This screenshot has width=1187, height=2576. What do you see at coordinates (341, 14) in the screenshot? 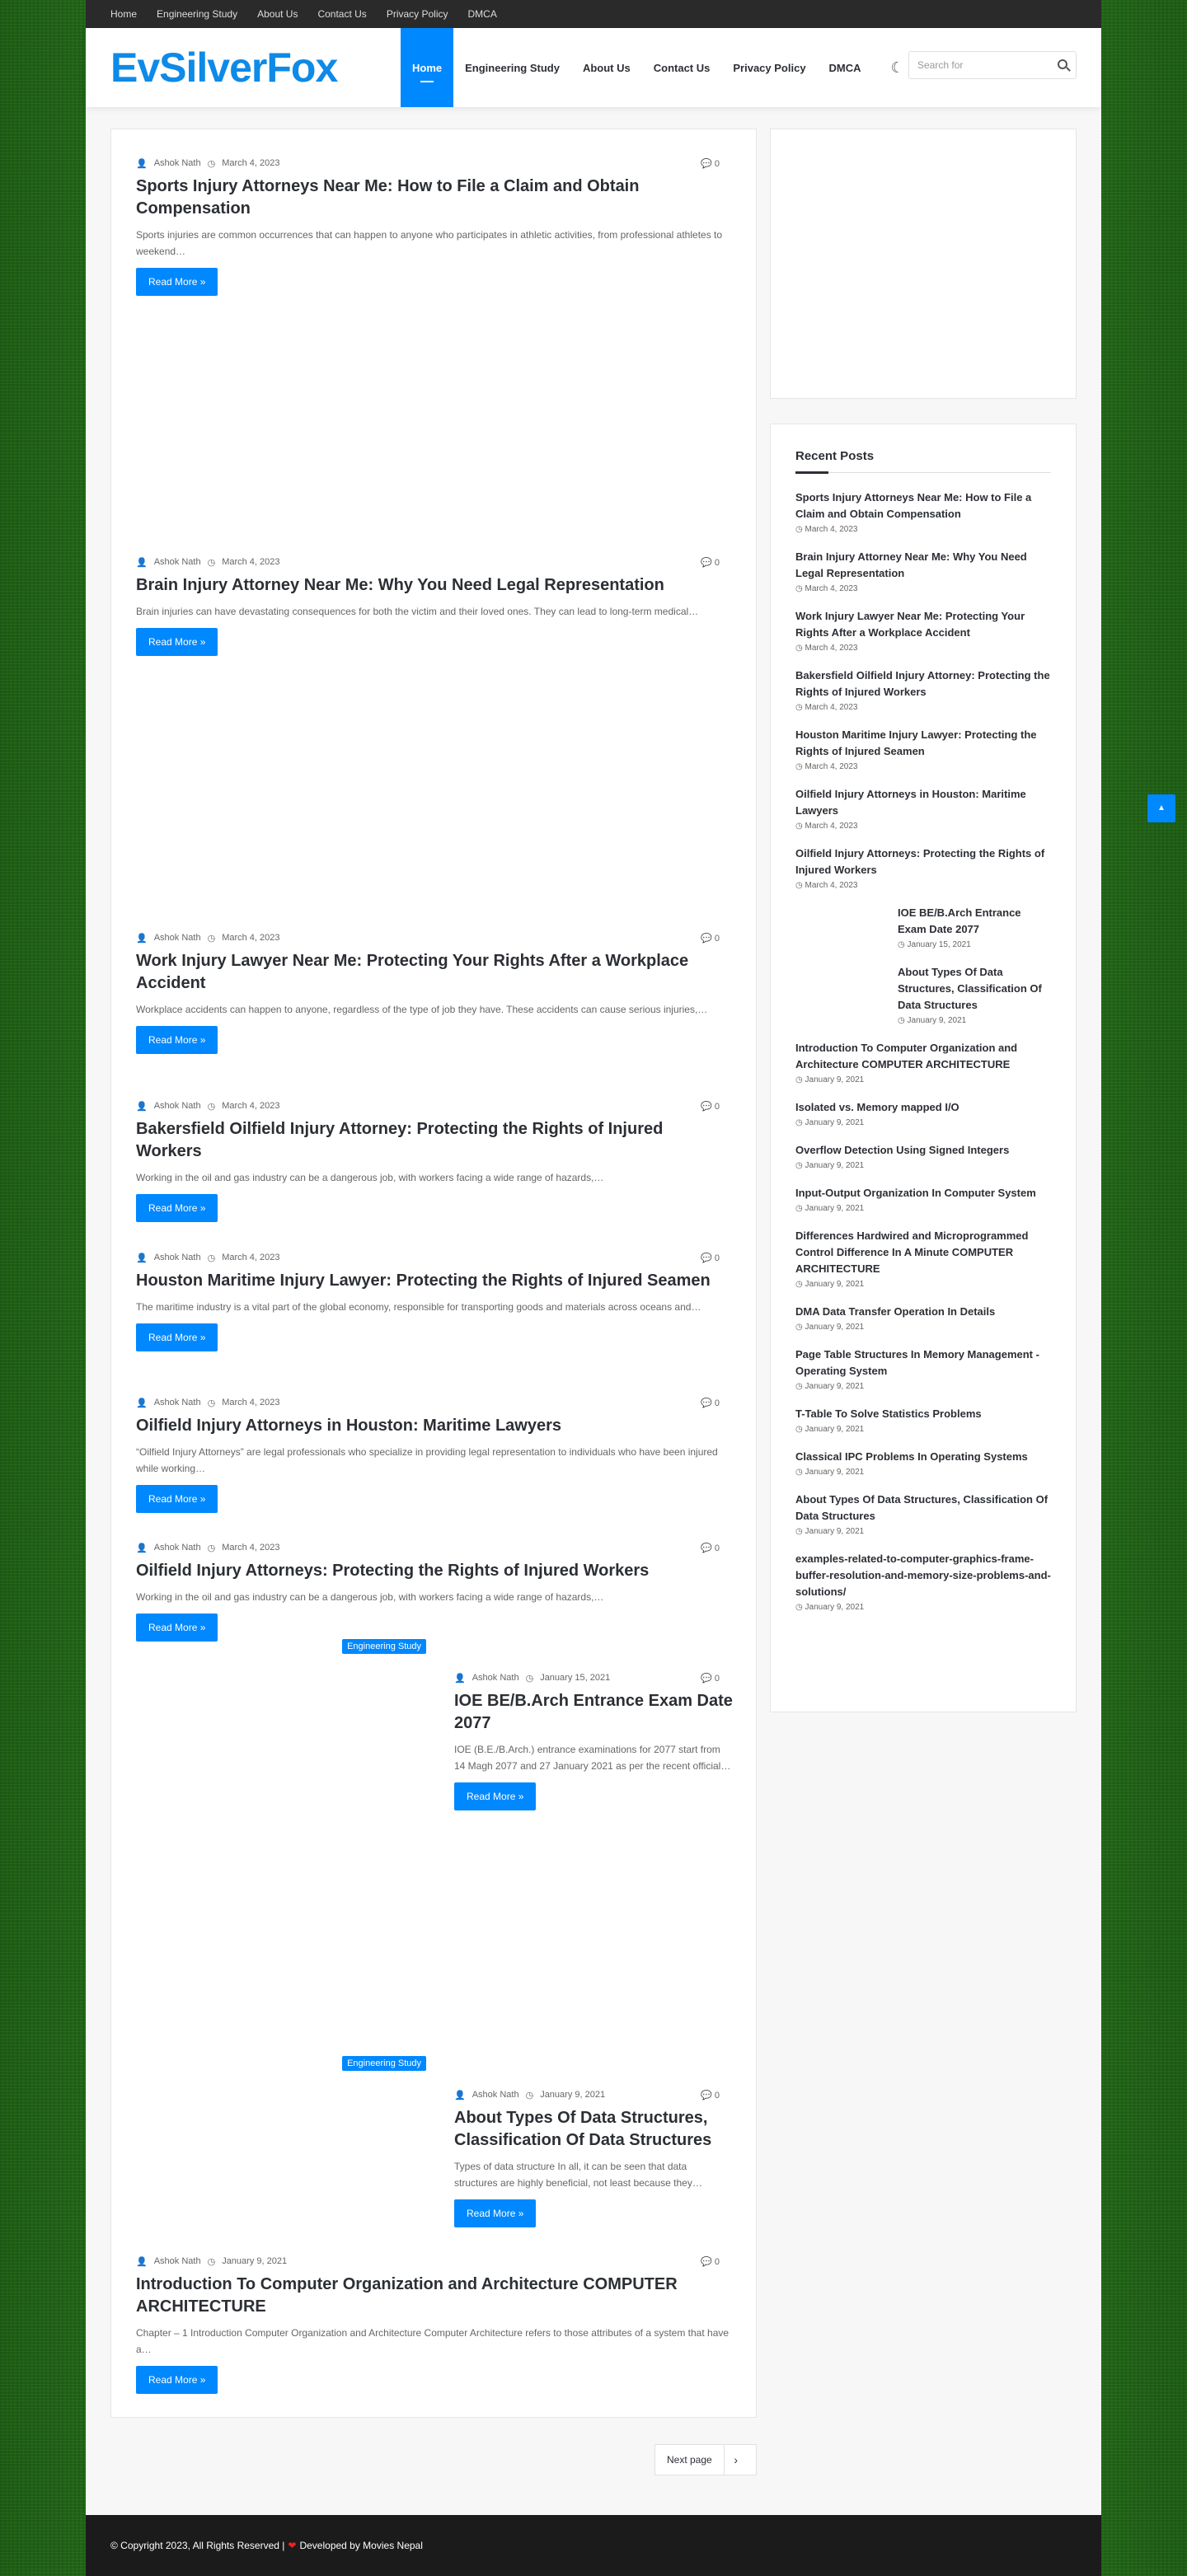
I see `topnav-contact-us: Contact Us` at bounding box center [341, 14].